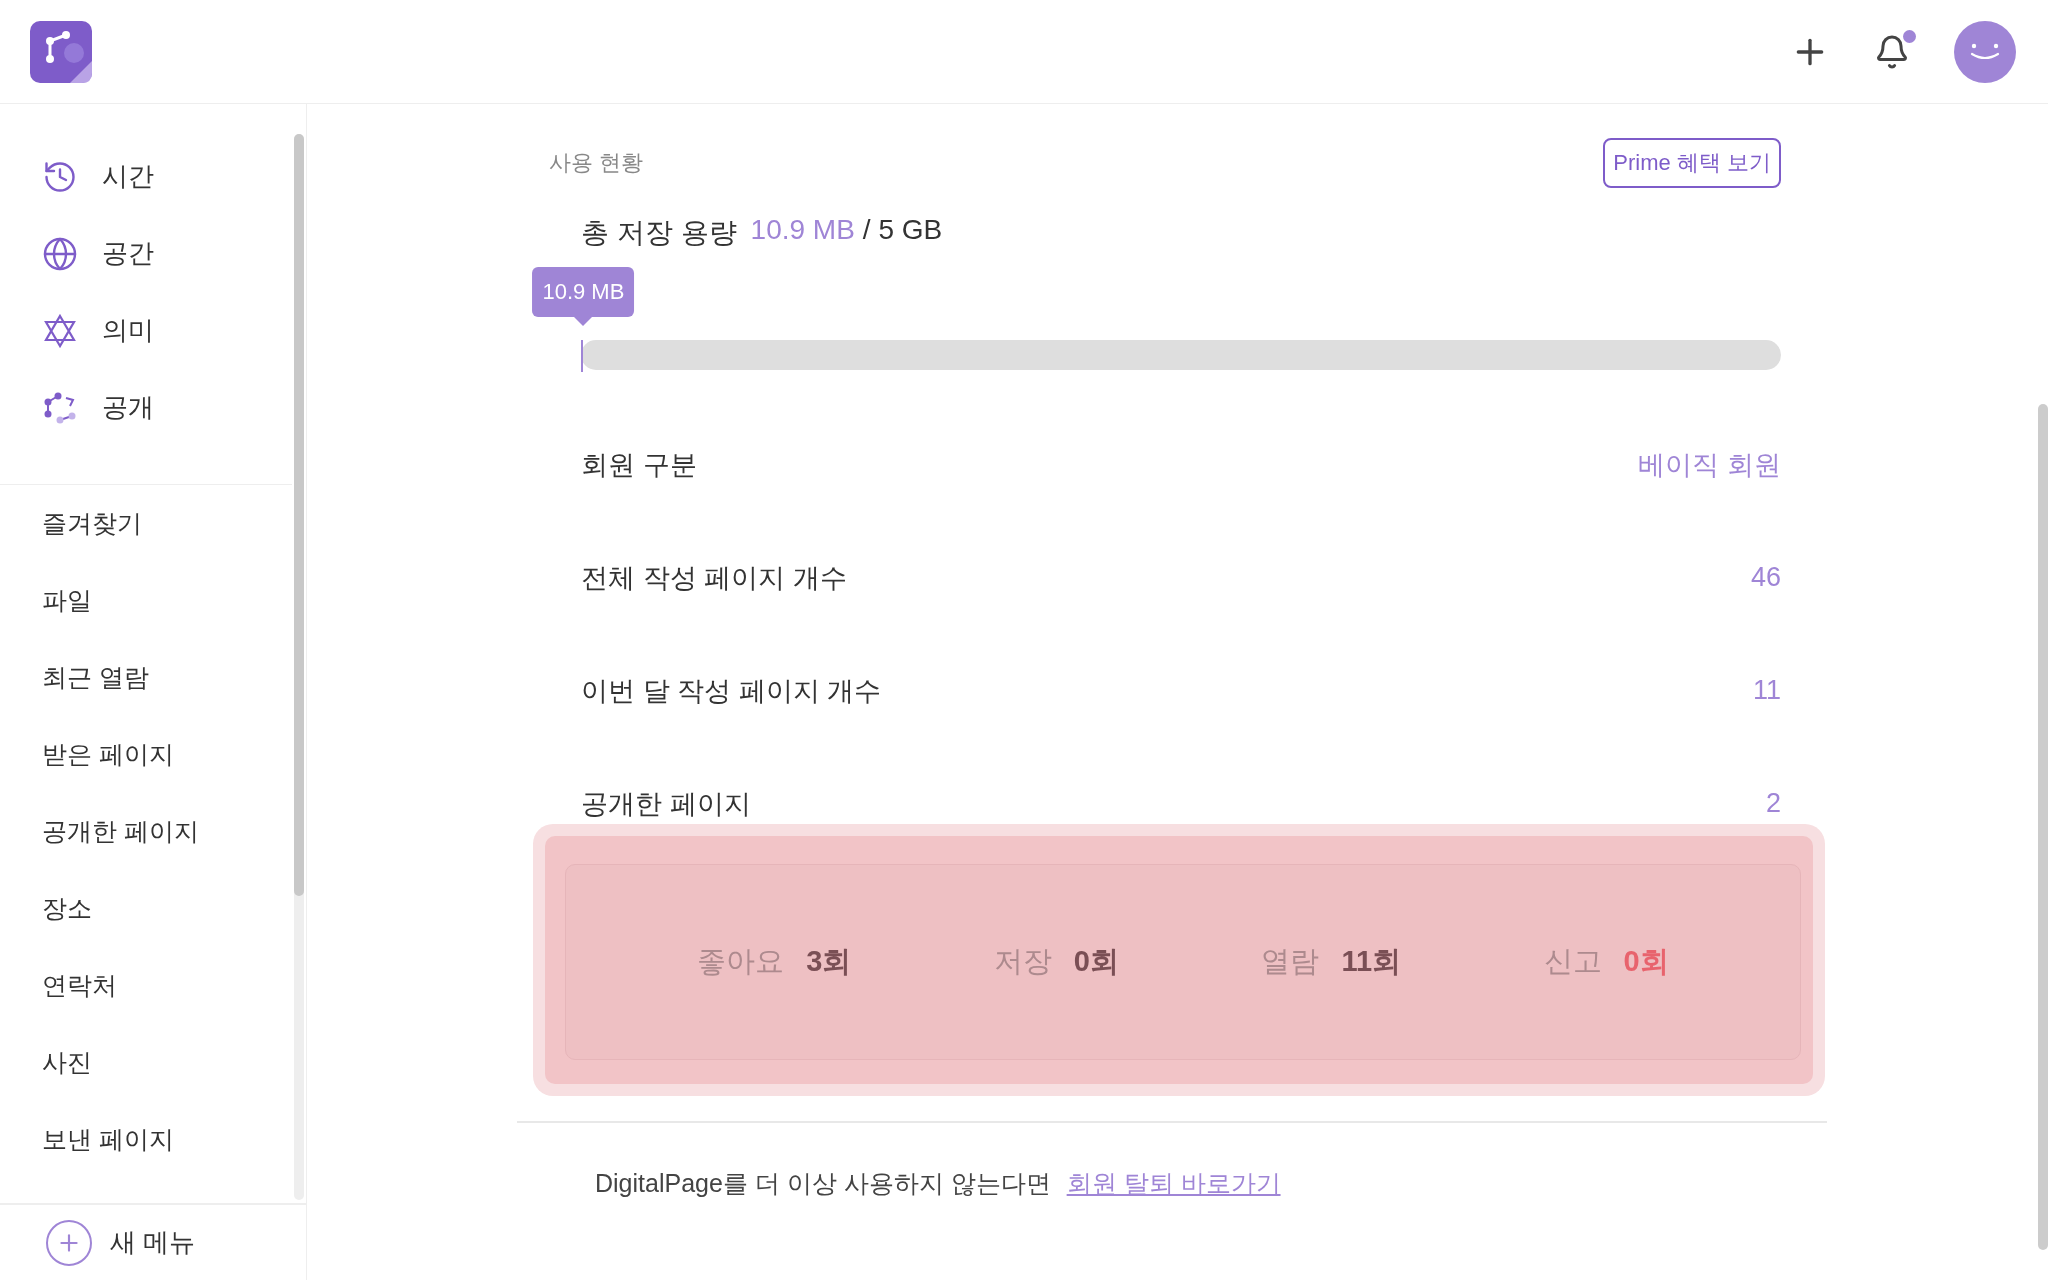 The width and height of the screenshot is (2048, 1280). I want to click on storage-tooltip: 10.9 MB, so click(583, 292).